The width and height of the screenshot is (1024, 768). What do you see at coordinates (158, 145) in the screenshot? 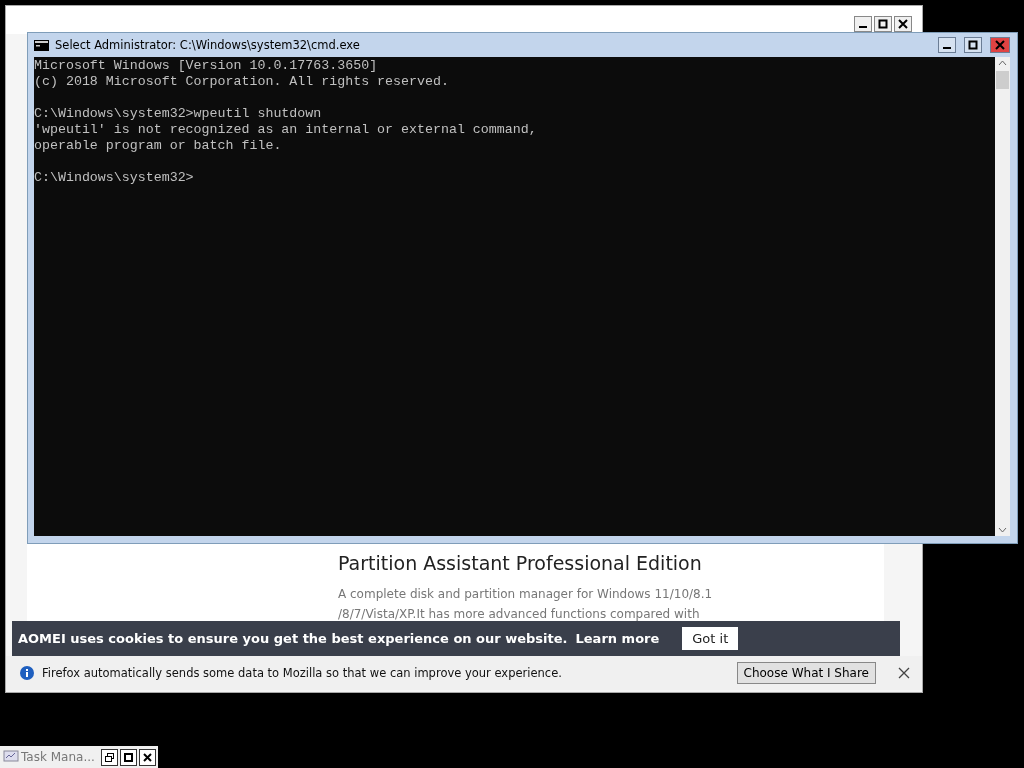
I see `console-line: operable program or batch file.` at bounding box center [158, 145].